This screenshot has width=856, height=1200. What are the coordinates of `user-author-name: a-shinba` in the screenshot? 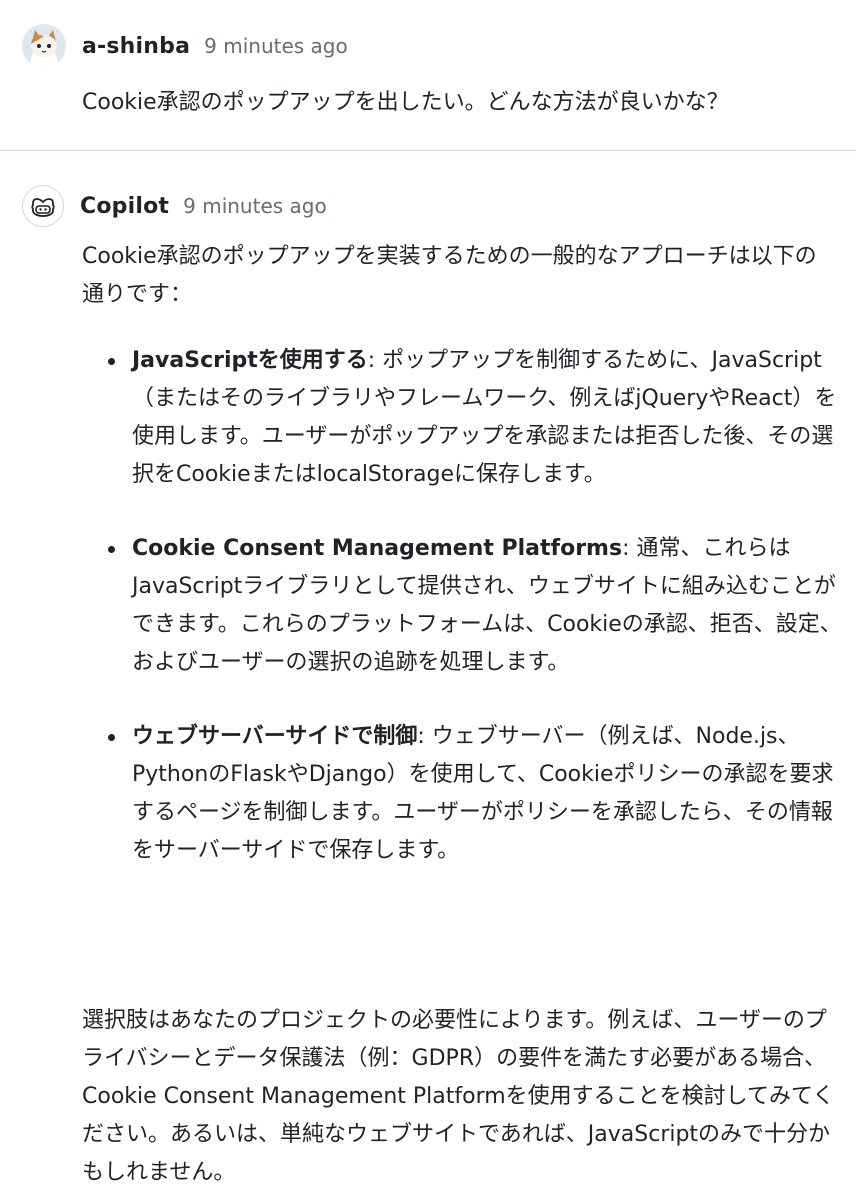 It's located at (136, 46).